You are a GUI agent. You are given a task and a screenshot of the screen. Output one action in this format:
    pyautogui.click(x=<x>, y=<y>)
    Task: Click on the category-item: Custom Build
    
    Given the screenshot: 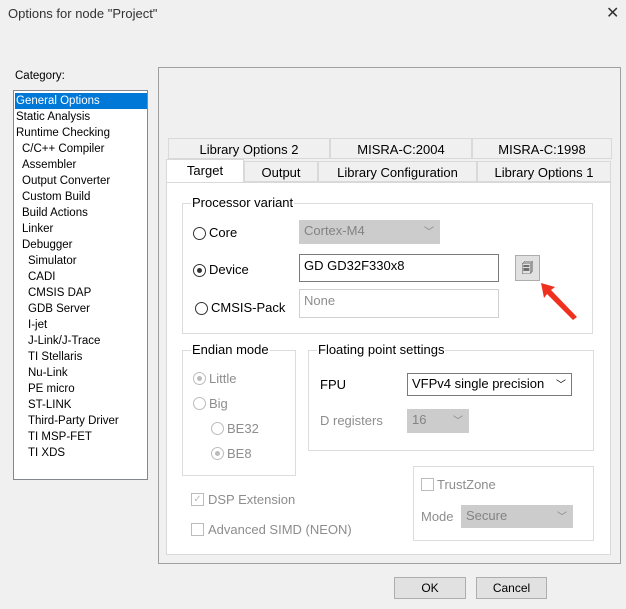 What is the action you would take?
    pyautogui.click(x=56, y=197)
    